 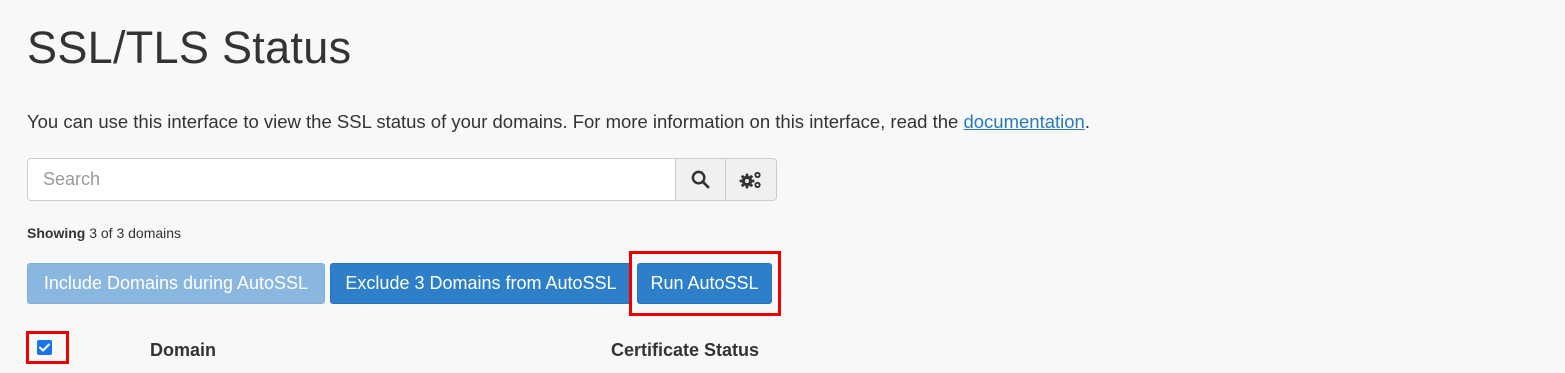 I want to click on domain-count: Showing 3 of 3 domains, so click(x=104, y=233).